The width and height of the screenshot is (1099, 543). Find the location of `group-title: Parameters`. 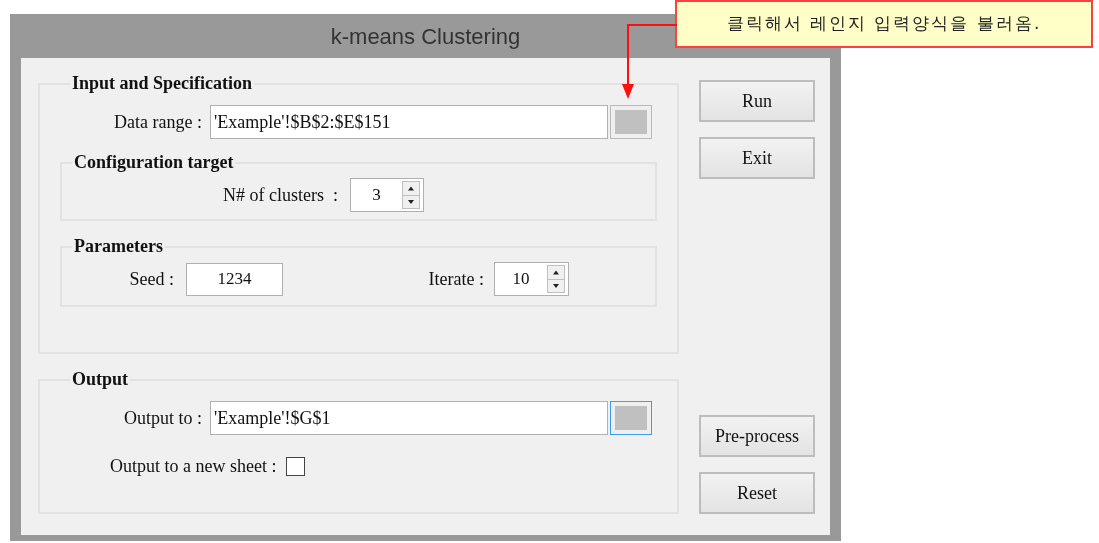

group-title: Parameters is located at coordinates (118, 246).